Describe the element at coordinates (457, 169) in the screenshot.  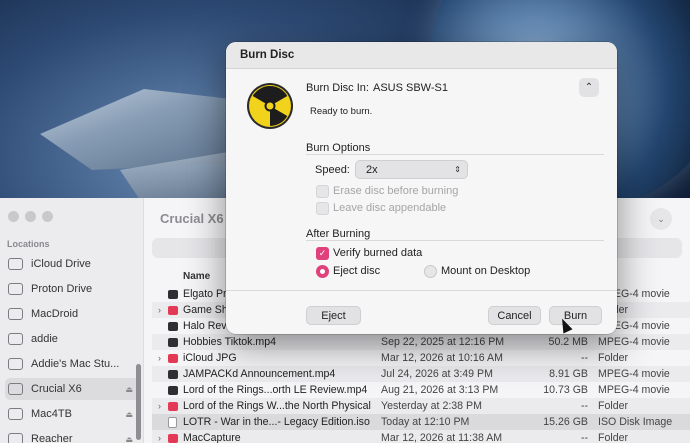
I see `chevron-updown-icon: ⇕` at that location.